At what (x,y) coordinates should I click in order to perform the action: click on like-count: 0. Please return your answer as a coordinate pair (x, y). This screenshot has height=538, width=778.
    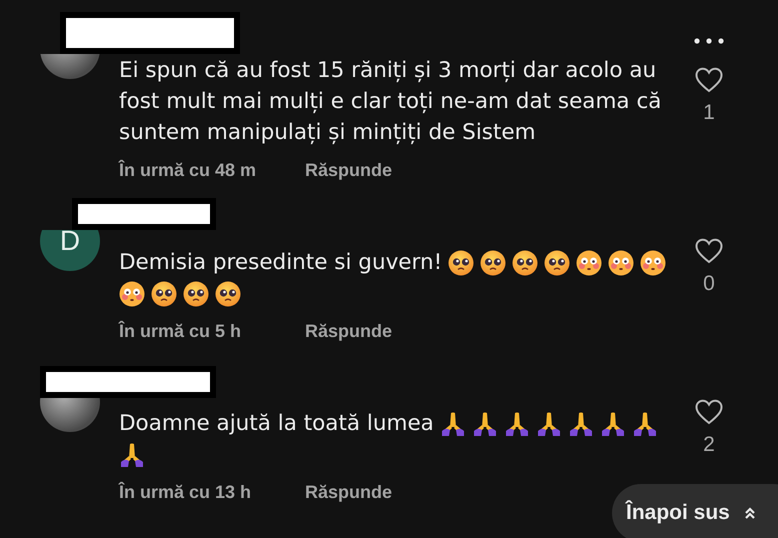
    Looking at the image, I should click on (709, 284).